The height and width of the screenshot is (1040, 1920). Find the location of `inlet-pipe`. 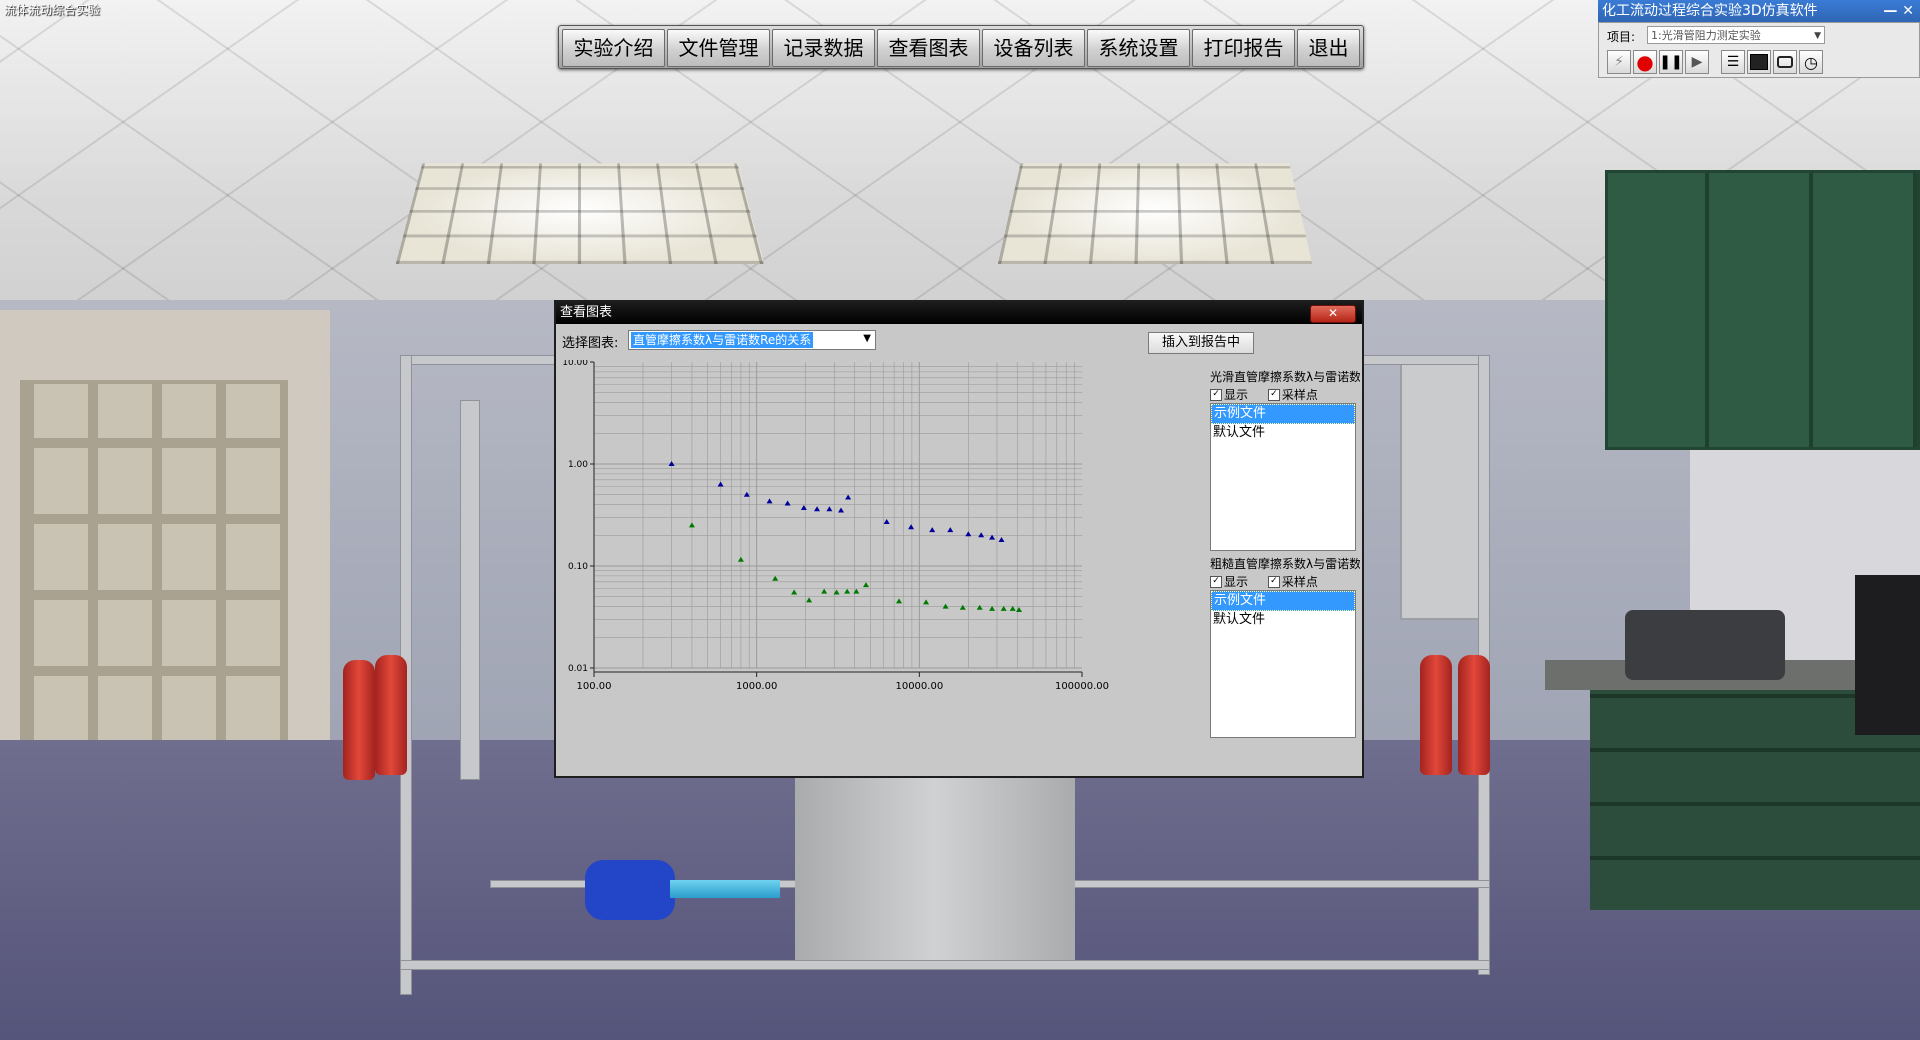

inlet-pipe is located at coordinates (725, 889).